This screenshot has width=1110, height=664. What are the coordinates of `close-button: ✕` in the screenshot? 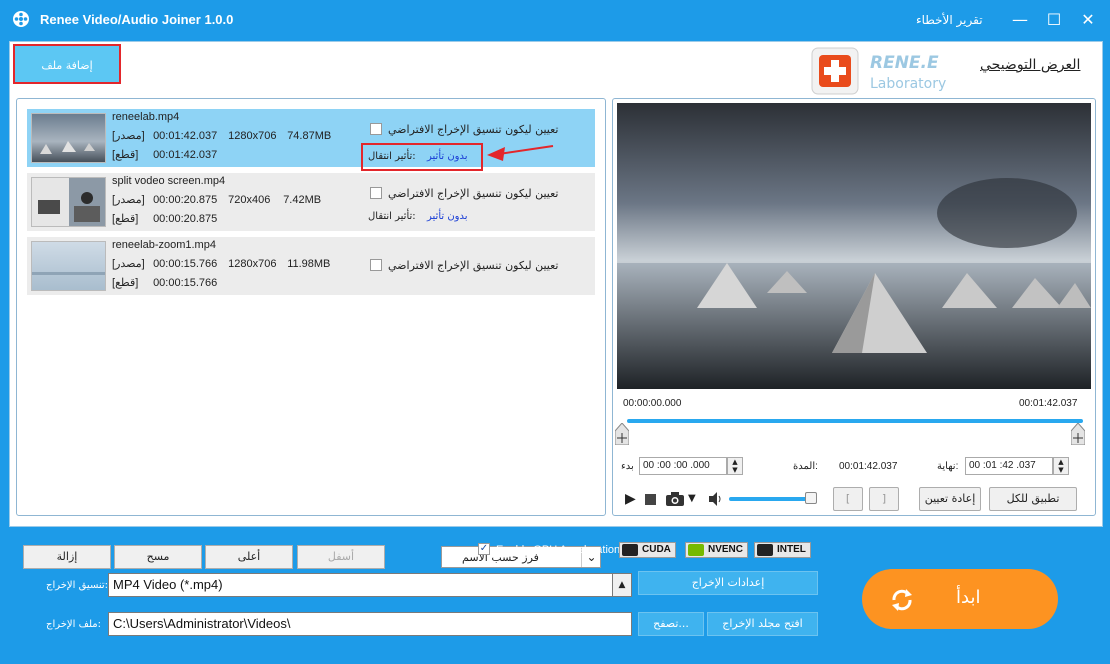 It's located at (1088, 20).